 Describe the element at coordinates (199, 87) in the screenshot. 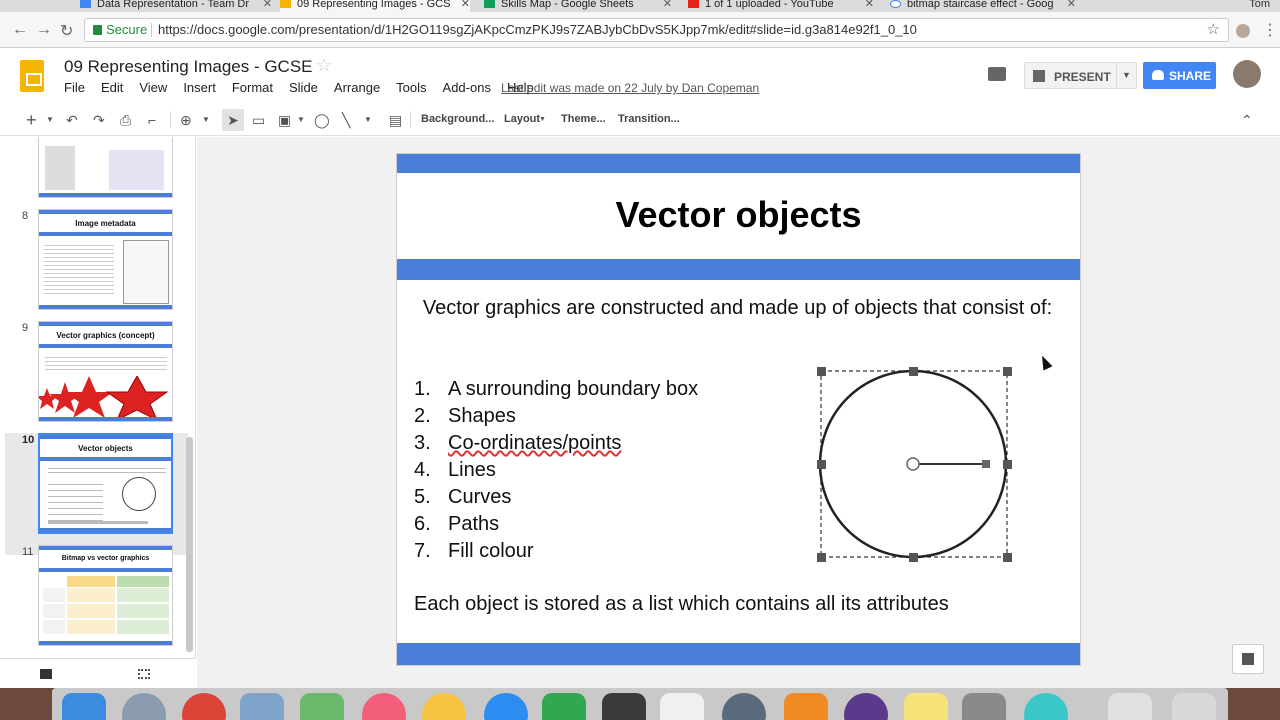

I see `menu-insert: Insert` at that location.